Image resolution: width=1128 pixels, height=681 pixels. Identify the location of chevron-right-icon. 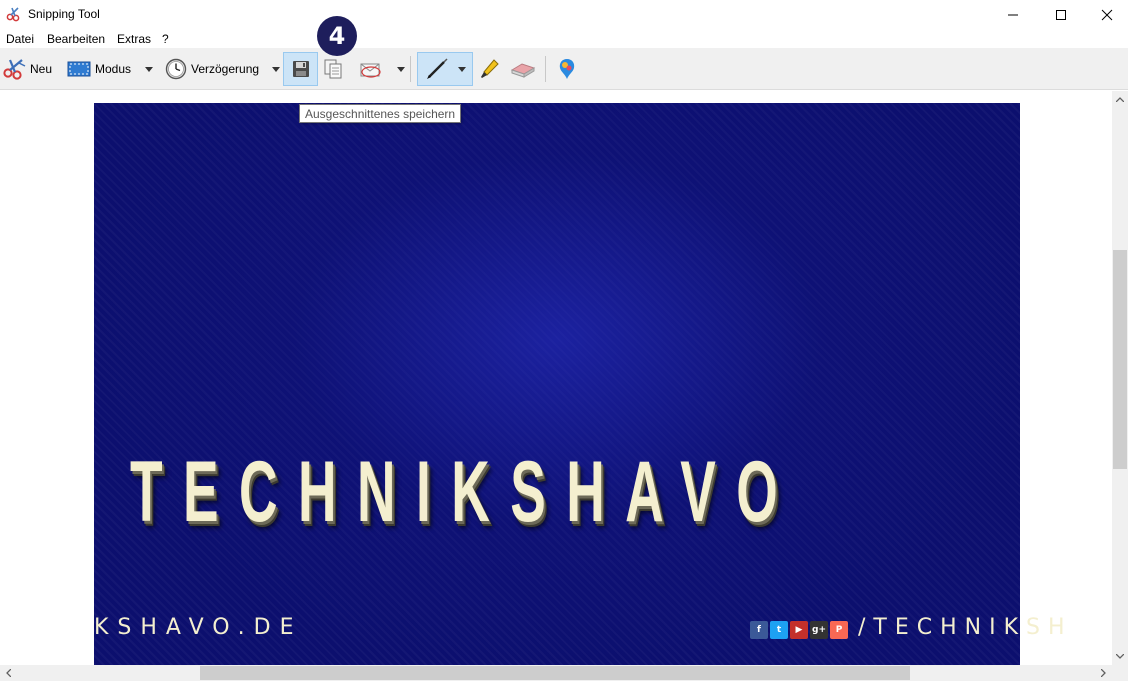
(1103, 673).